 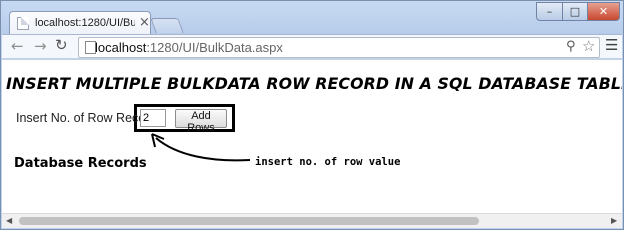 I want to click on page-favicon-icon, so click(x=23, y=23).